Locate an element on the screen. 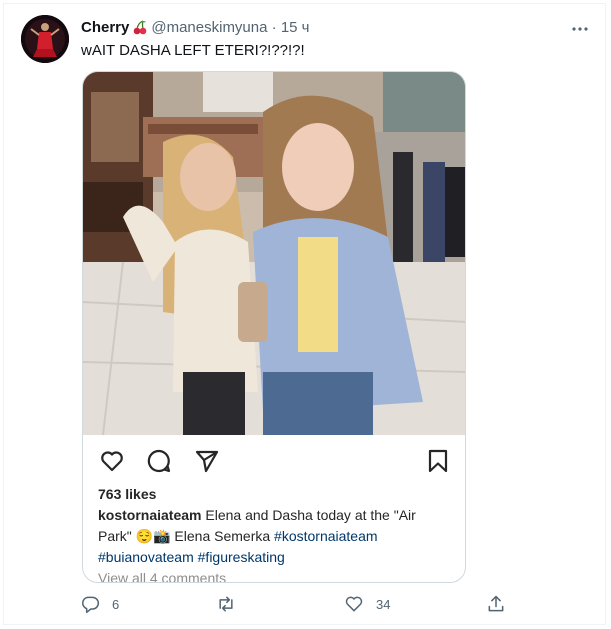 This screenshot has height=629, width=611. more-options-icon is located at coordinates (580, 29).